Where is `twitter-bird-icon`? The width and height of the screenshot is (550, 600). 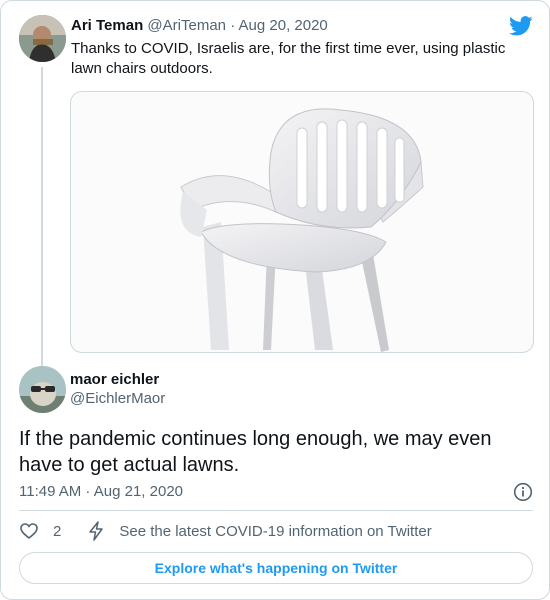 twitter-bird-icon is located at coordinates (521, 26).